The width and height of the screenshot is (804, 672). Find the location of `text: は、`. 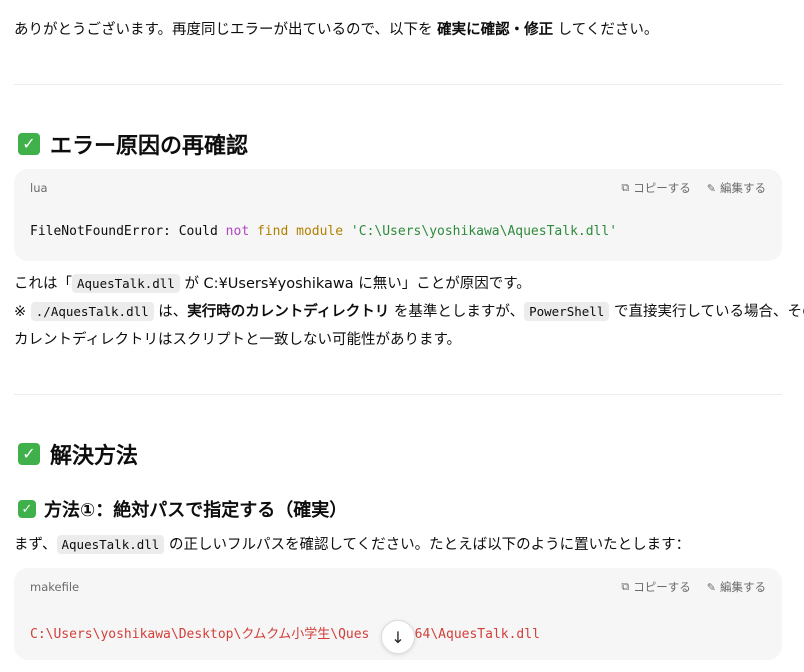

text: は、 is located at coordinates (170, 312).